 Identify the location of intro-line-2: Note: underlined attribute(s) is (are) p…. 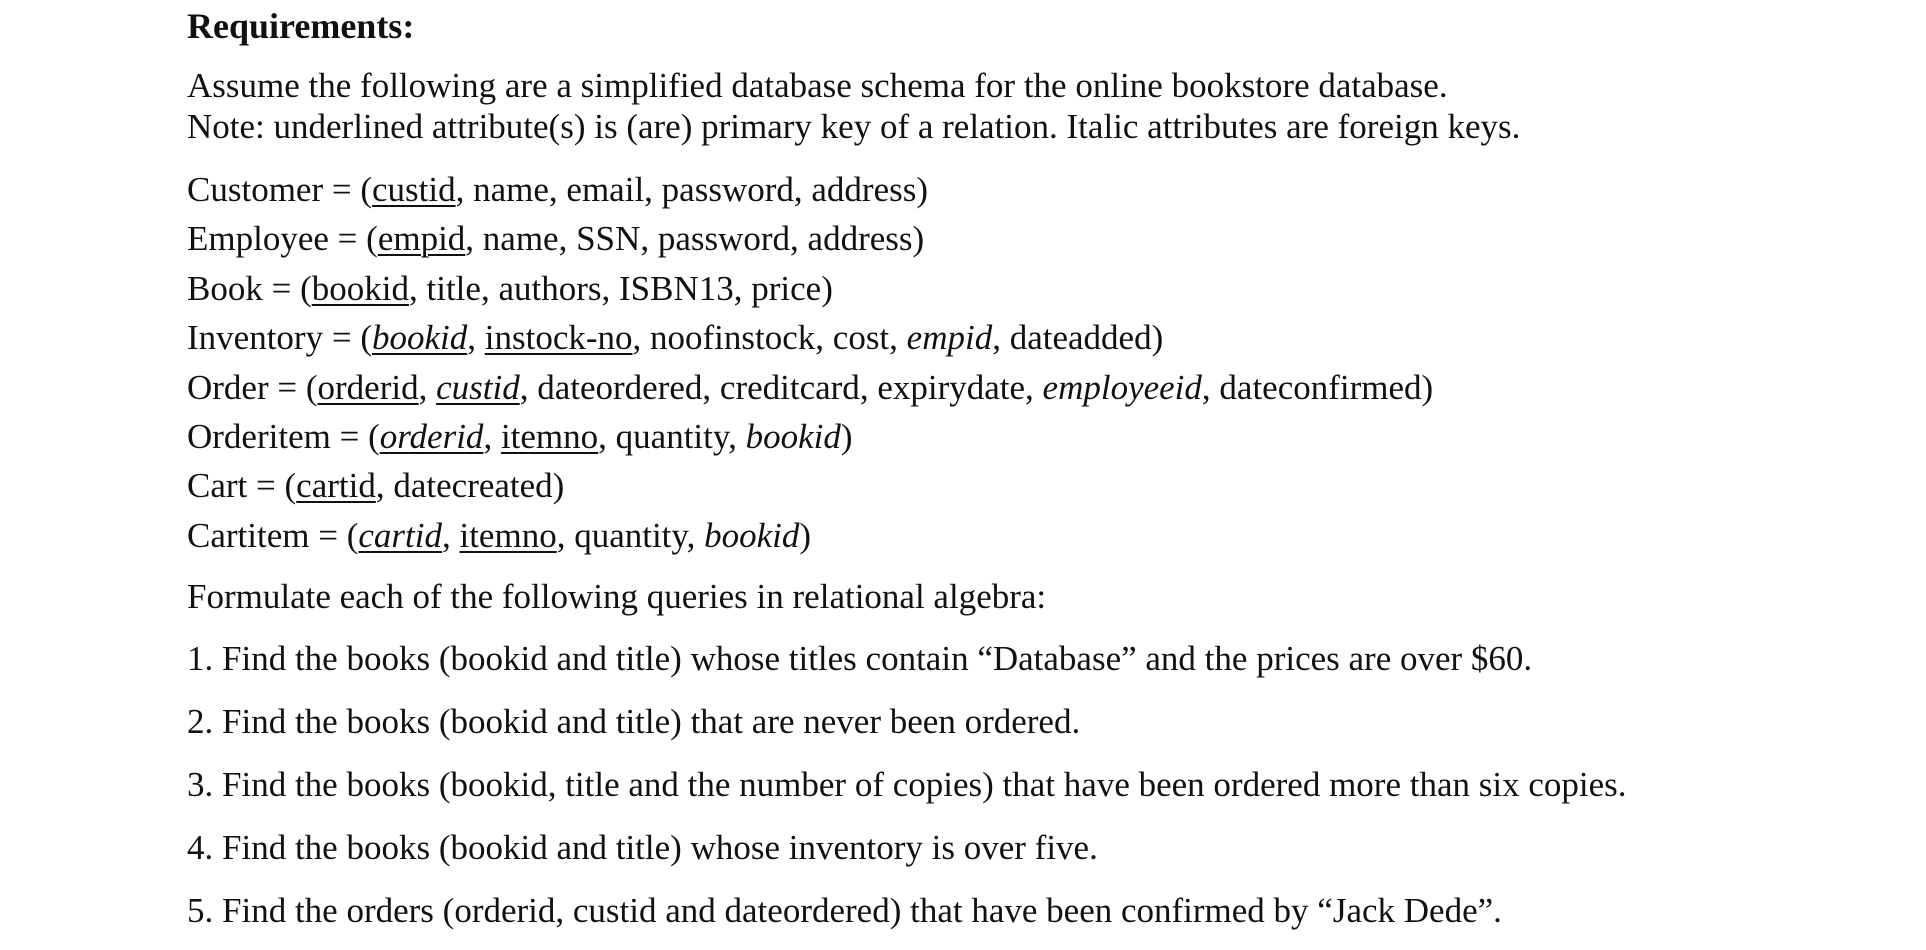
(854, 126).